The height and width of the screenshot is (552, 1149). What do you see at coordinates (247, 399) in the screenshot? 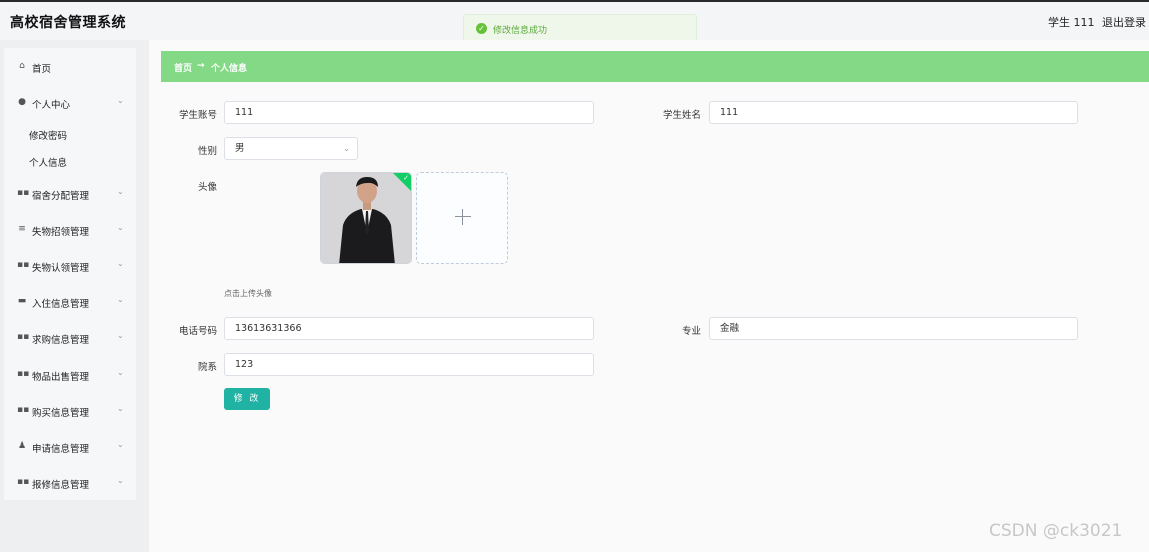
I see `modify-button: 修 改` at bounding box center [247, 399].